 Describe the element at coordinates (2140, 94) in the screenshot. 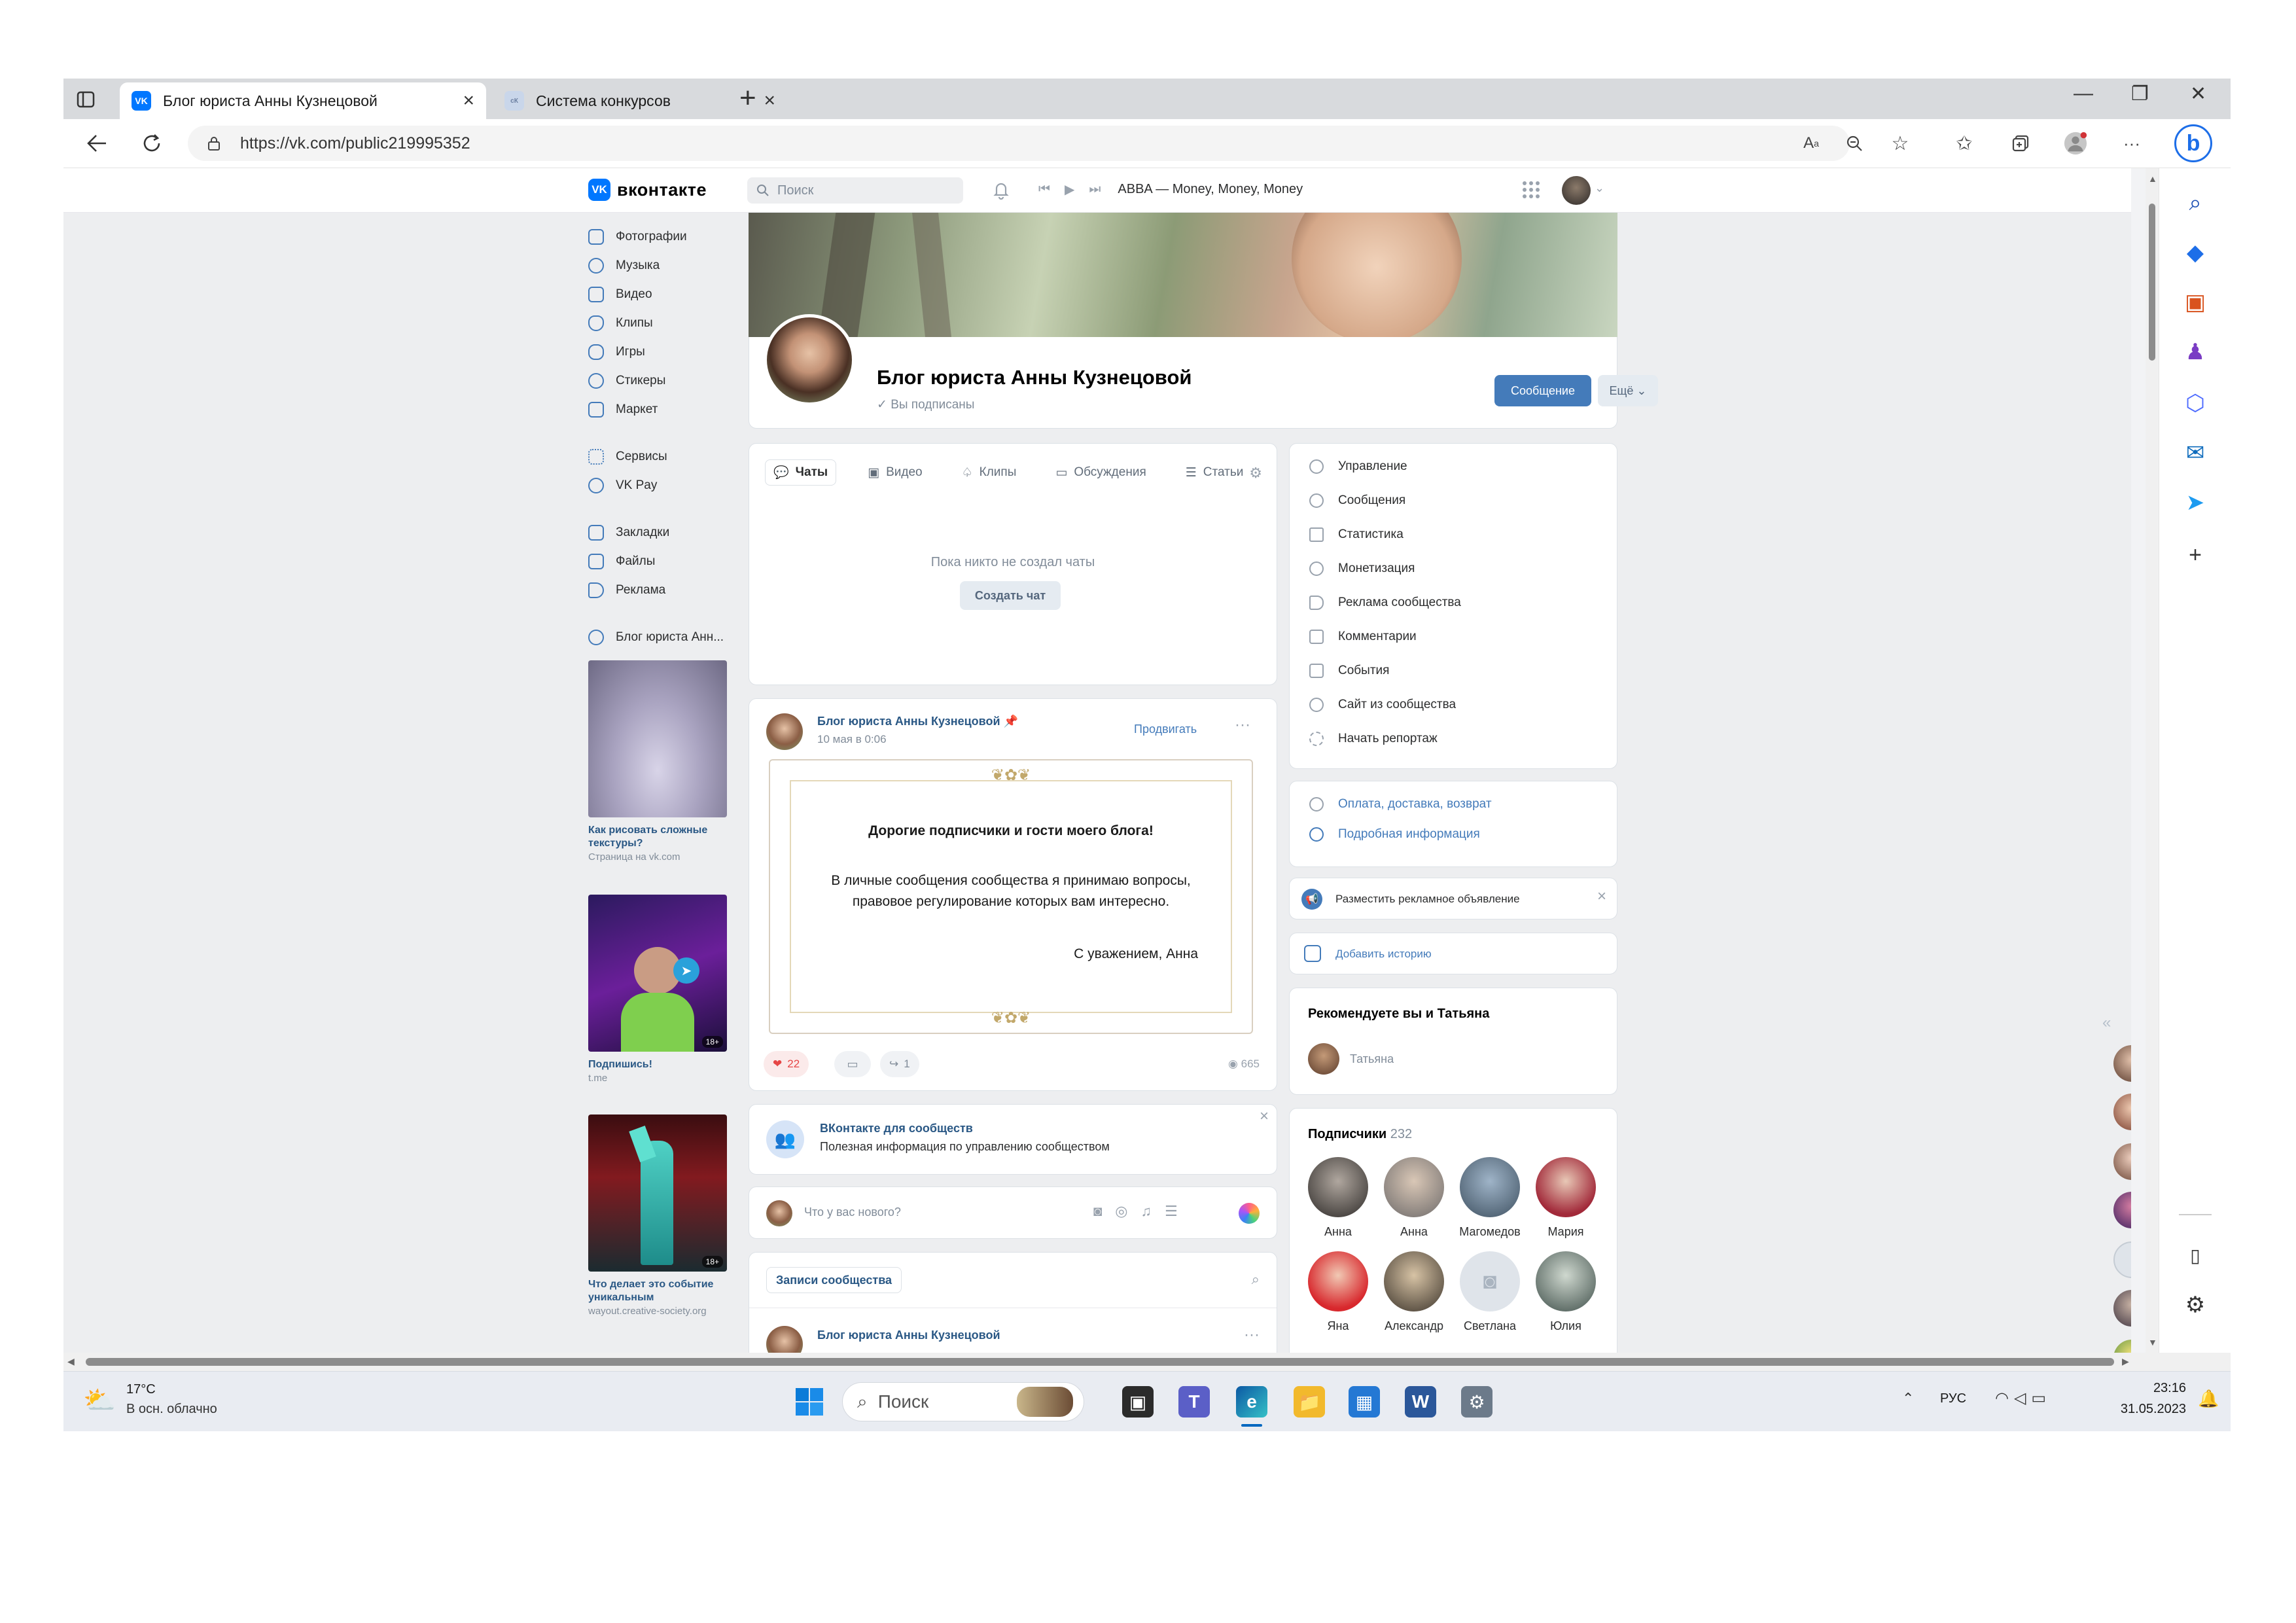

I see `restore-button: ❐` at that location.